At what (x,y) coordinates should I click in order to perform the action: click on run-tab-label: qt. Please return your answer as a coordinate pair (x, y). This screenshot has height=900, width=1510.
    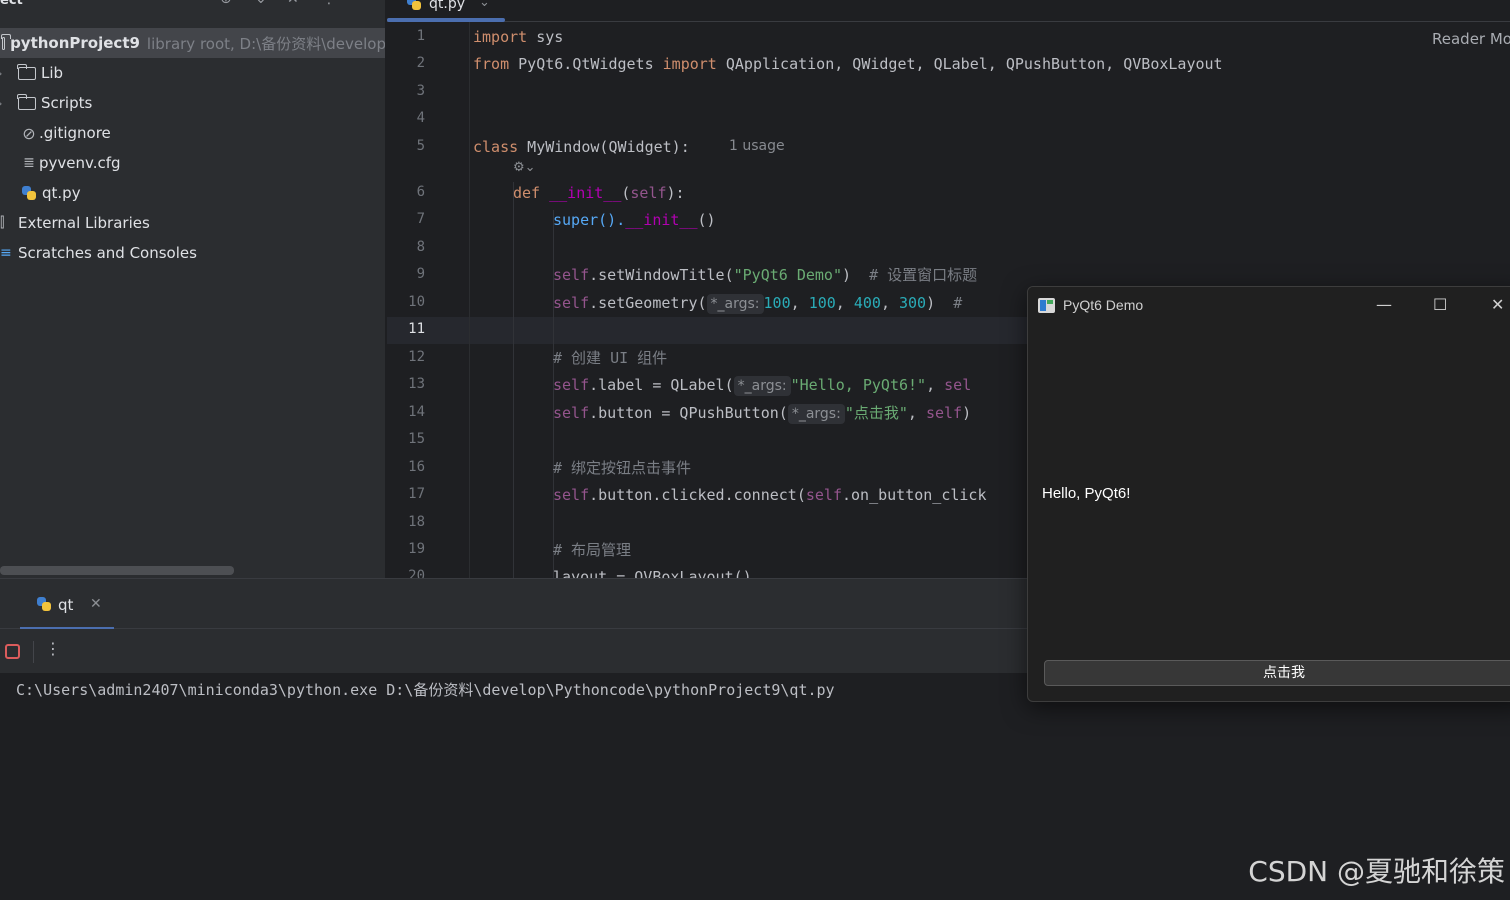
    Looking at the image, I should click on (66, 605).